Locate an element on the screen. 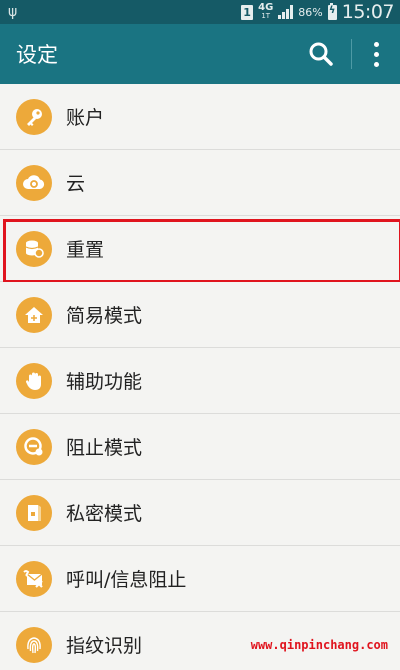  hand-icon is located at coordinates (34, 380).